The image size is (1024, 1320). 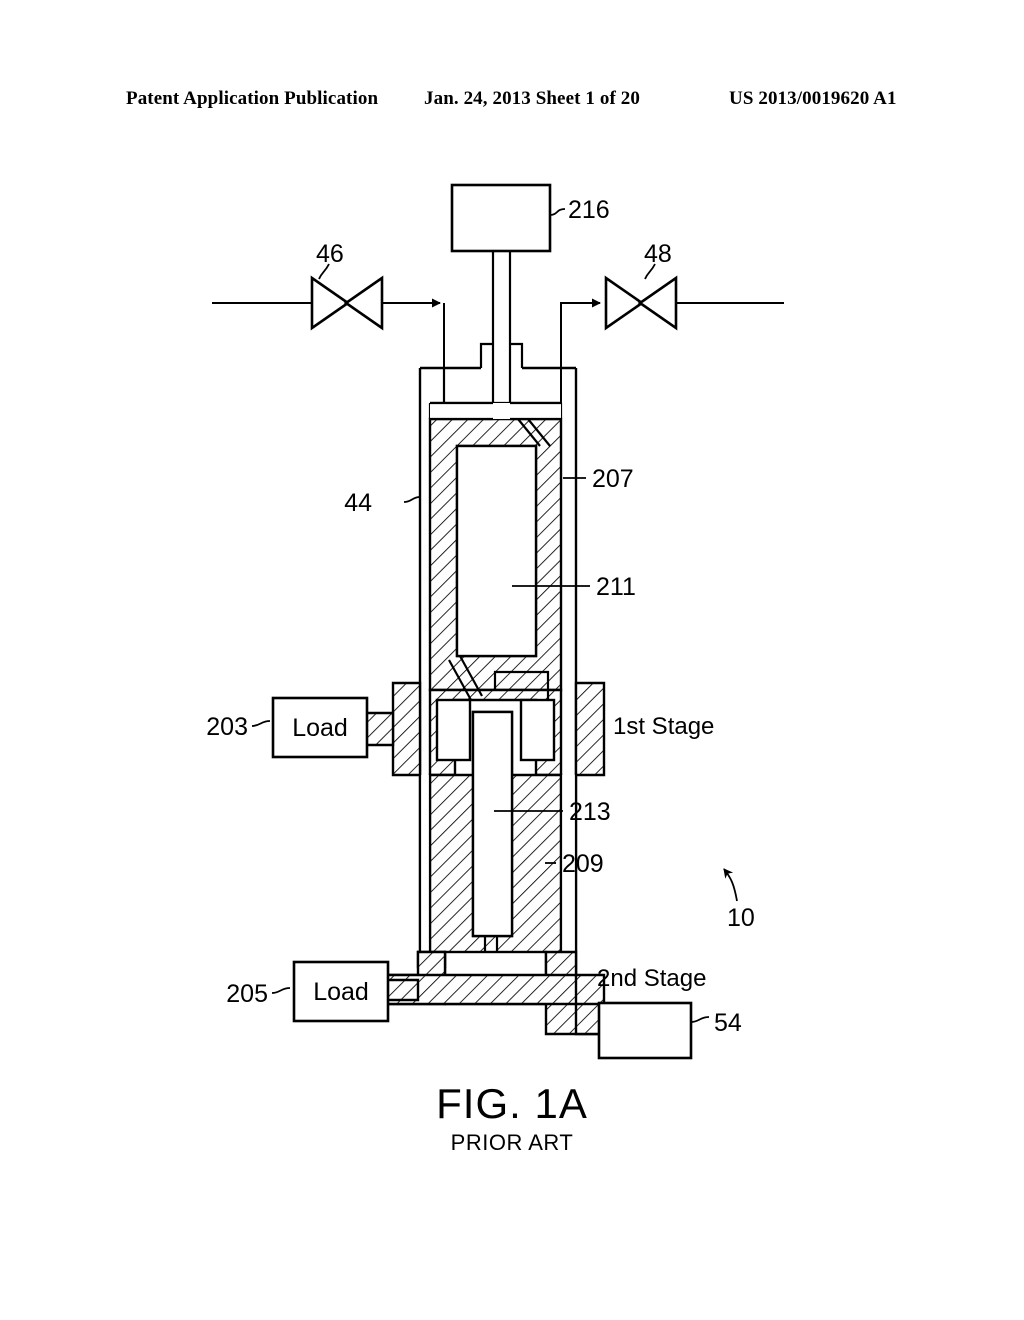 What do you see at coordinates (663, 726) in the screenshot?
I see `first-stage-label: 1st Stage` at bounding box center [663, 726].